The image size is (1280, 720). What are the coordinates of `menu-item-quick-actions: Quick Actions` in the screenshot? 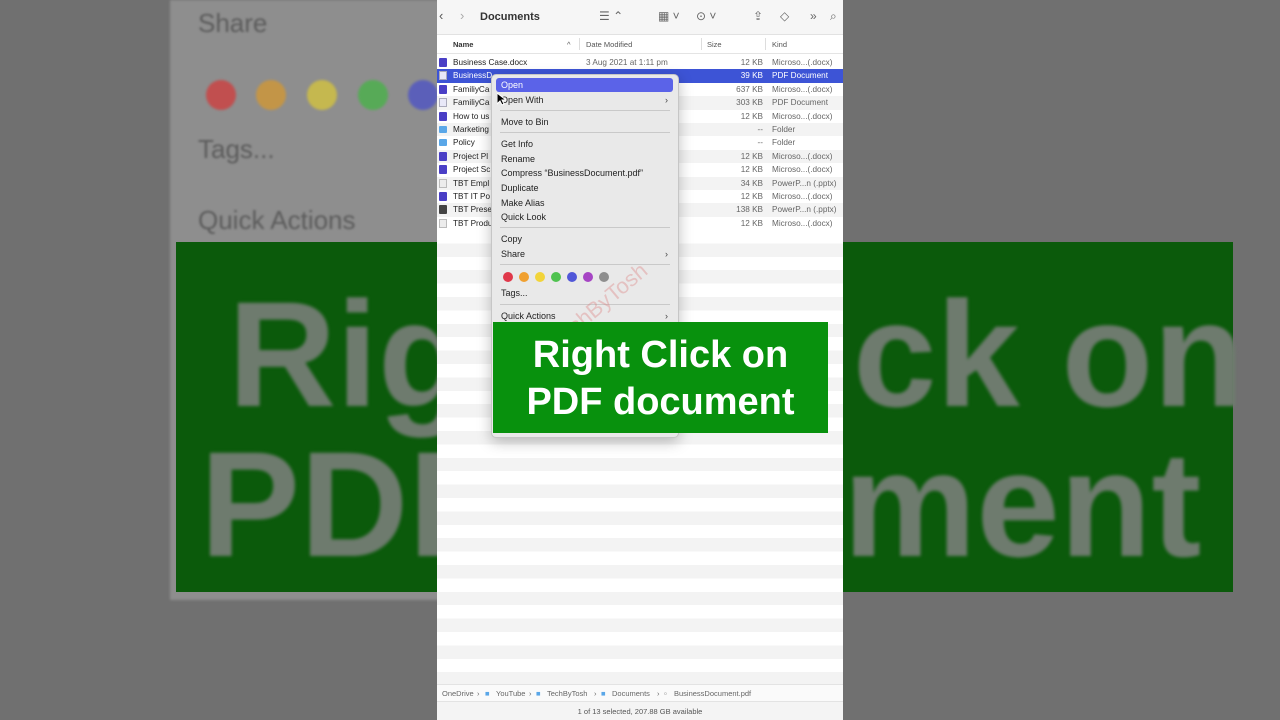 It's located at (528, 316).